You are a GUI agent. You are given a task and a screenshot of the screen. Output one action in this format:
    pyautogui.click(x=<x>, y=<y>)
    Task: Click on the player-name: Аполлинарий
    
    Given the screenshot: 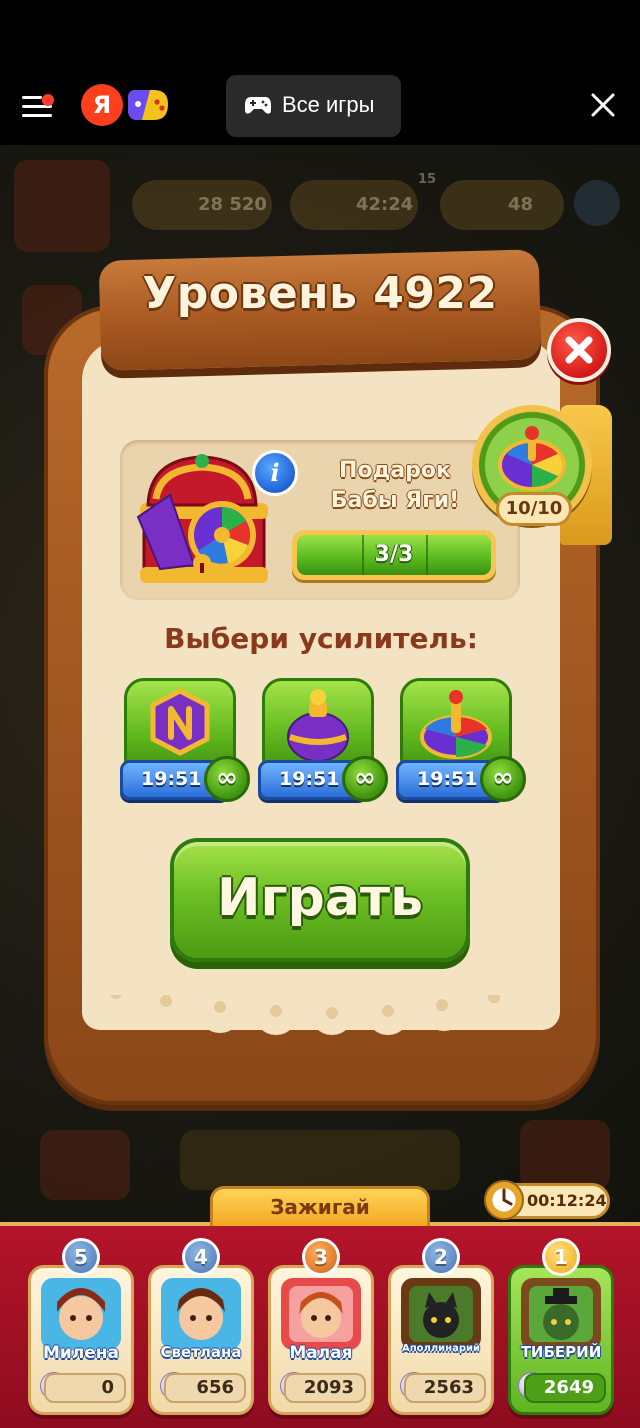 What is the action you would take?
    pyautogui.click(x=440, y=1348)
    